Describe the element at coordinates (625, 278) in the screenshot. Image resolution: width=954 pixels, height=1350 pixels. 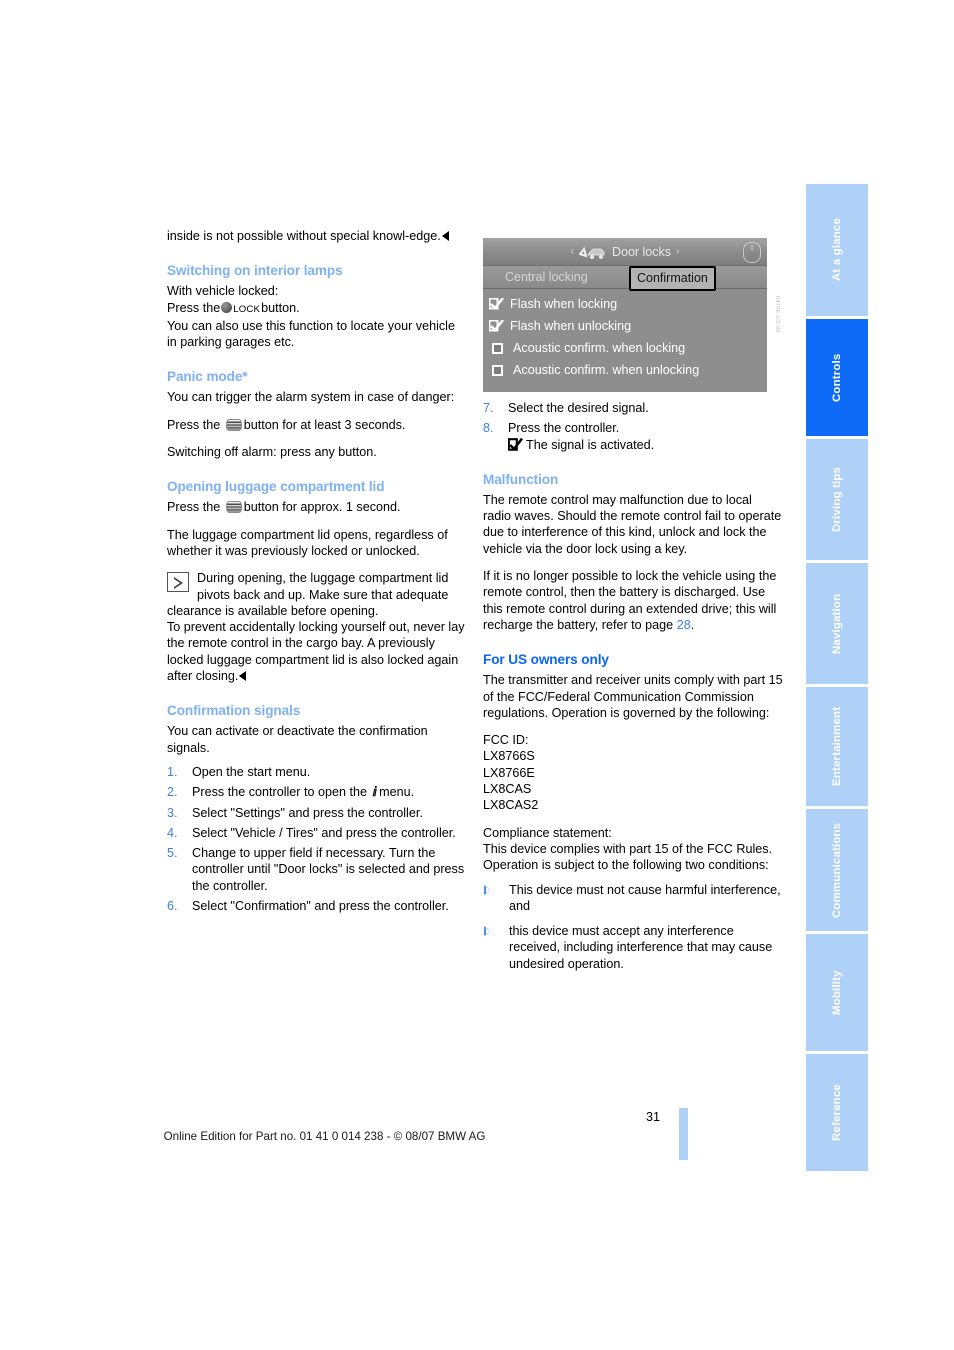
I see `idrive-tab-row: Central locking Confirmation` at that location.